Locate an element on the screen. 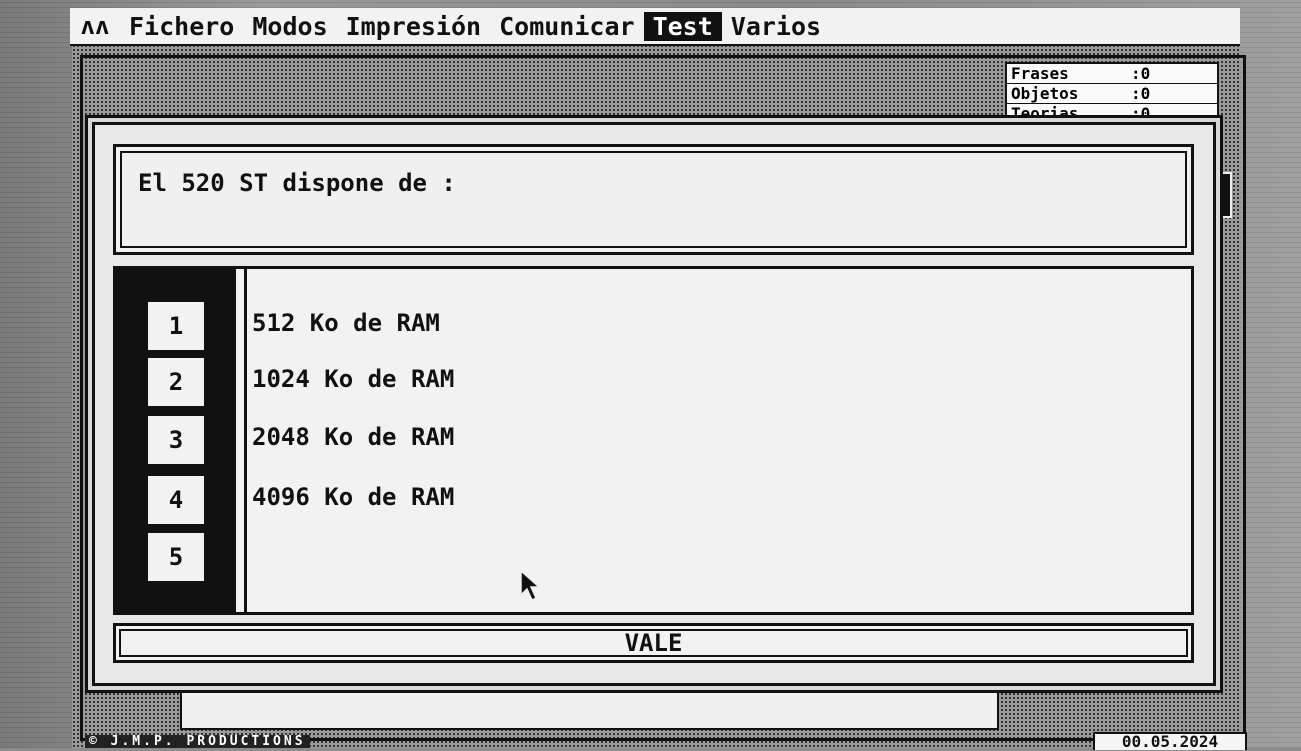  credit-text: © J.M.P. PRODUCTIONS is located at coordinates (197, 741).